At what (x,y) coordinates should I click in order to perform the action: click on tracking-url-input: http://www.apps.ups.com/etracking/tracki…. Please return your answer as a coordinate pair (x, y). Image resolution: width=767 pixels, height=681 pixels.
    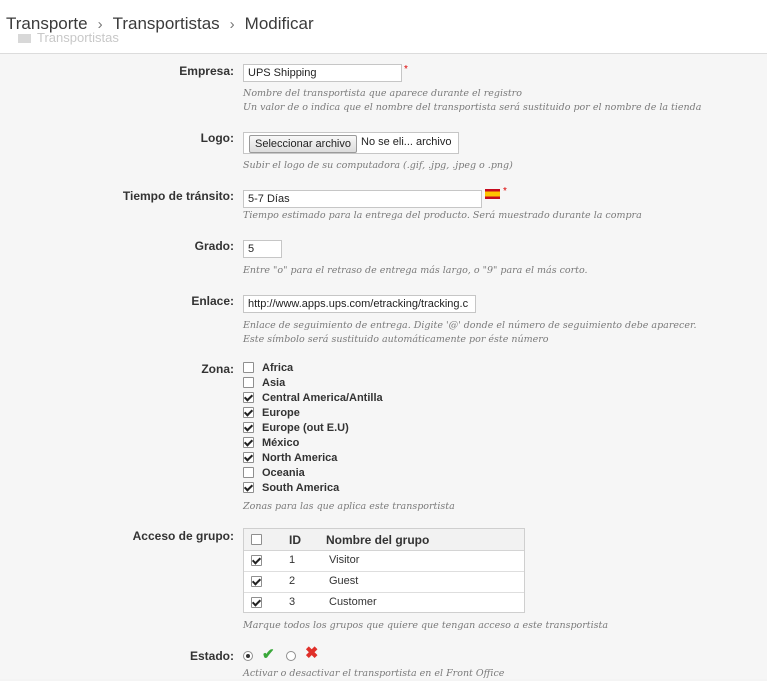
    Looking at the image, I should click on (359, 304).